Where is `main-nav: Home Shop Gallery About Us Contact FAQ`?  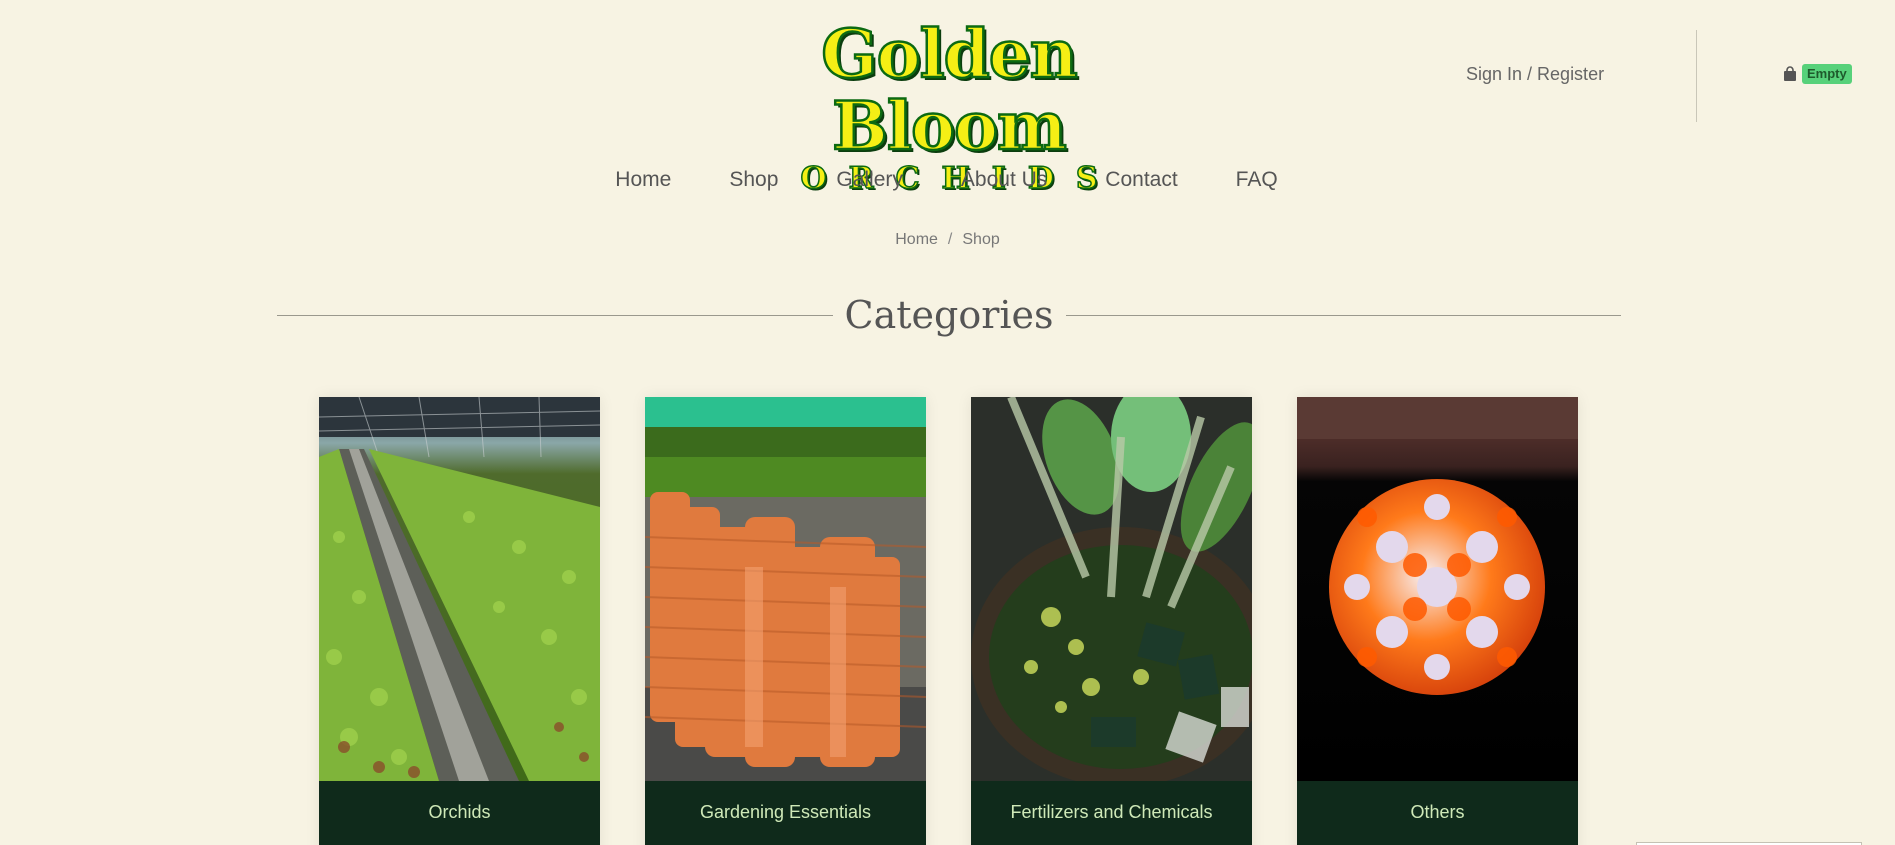
main-nav: Home Shop Gallery About Us Contact FAQ is located at coordinates (947, 180).